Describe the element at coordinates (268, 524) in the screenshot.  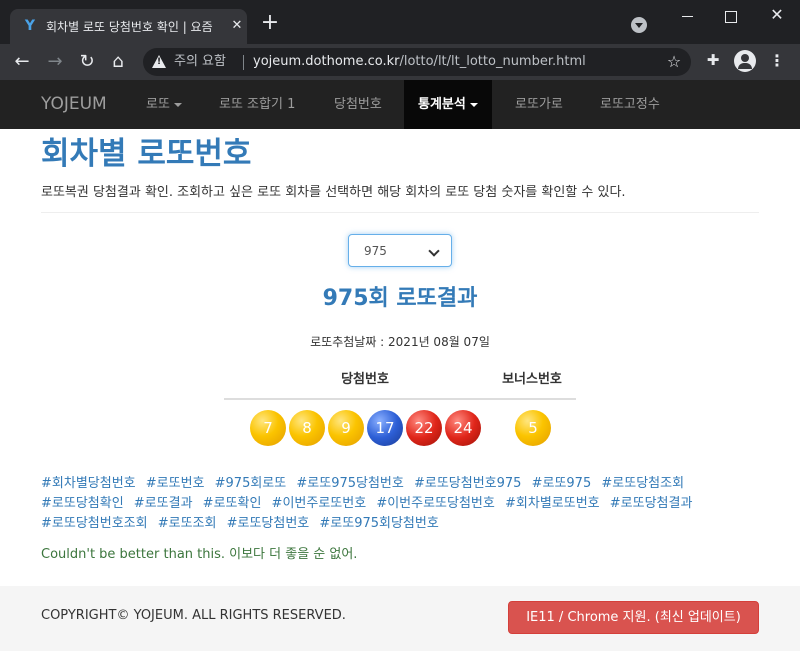
I see `hashtag: #로또당첨번호` at that location.